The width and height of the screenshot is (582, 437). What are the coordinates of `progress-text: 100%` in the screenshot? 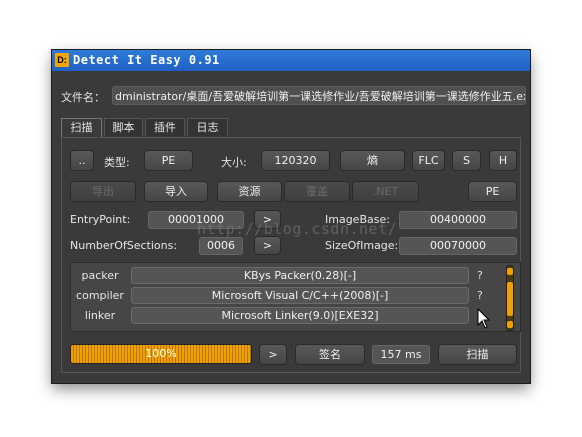 It's located at (161, 353).